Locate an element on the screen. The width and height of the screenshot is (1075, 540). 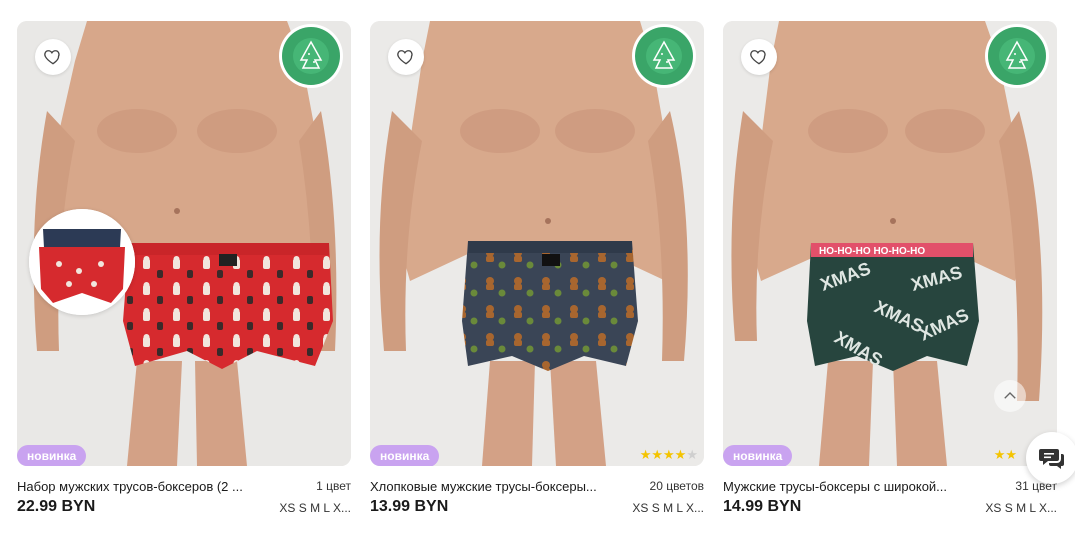
chevron-up-icon is located at coordinates (1010, 395).